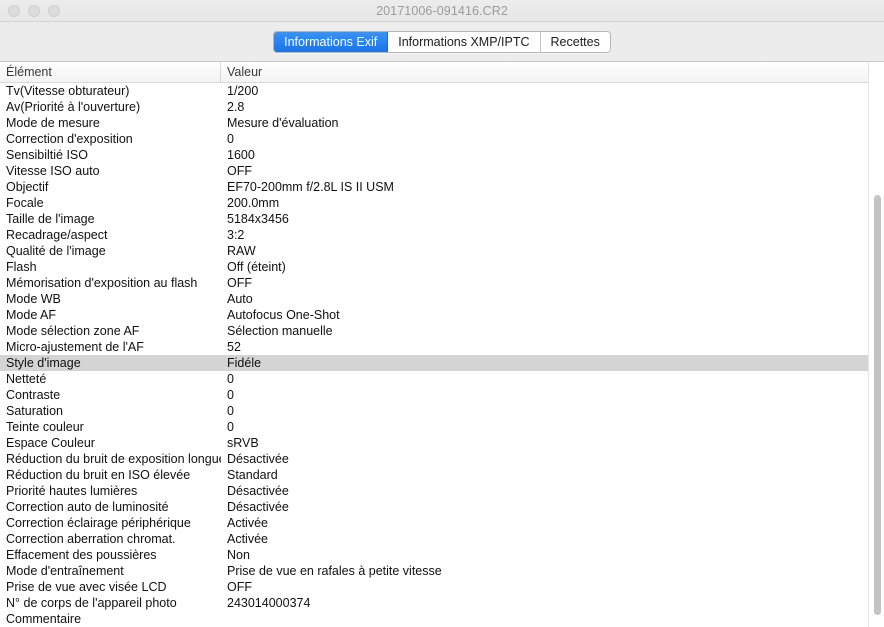  What do you see at coordinates (241, 251) in the screenshot?
I see `cell-value: RAW` at bounding box center [241, 251].